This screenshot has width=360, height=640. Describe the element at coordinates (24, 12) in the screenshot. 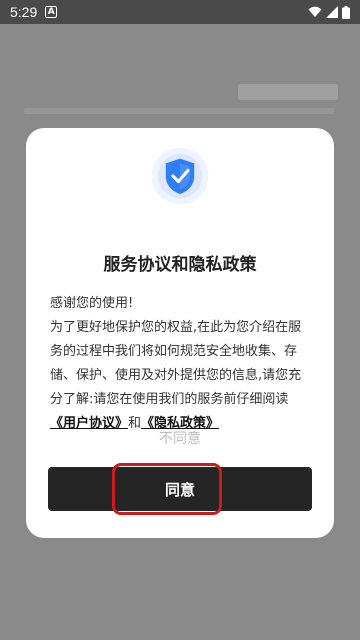

I see `status-time: 5:29` at that location.